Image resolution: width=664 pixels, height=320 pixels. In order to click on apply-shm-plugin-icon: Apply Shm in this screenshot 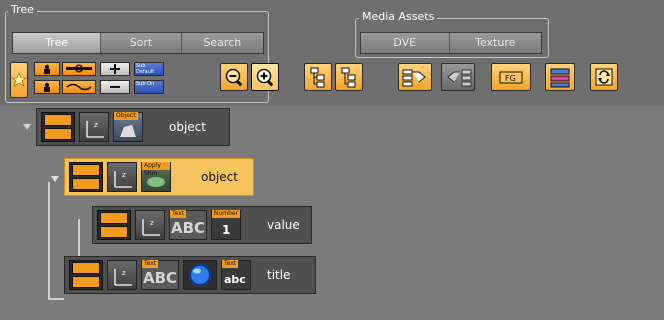, I will do `click(156, 177)`.